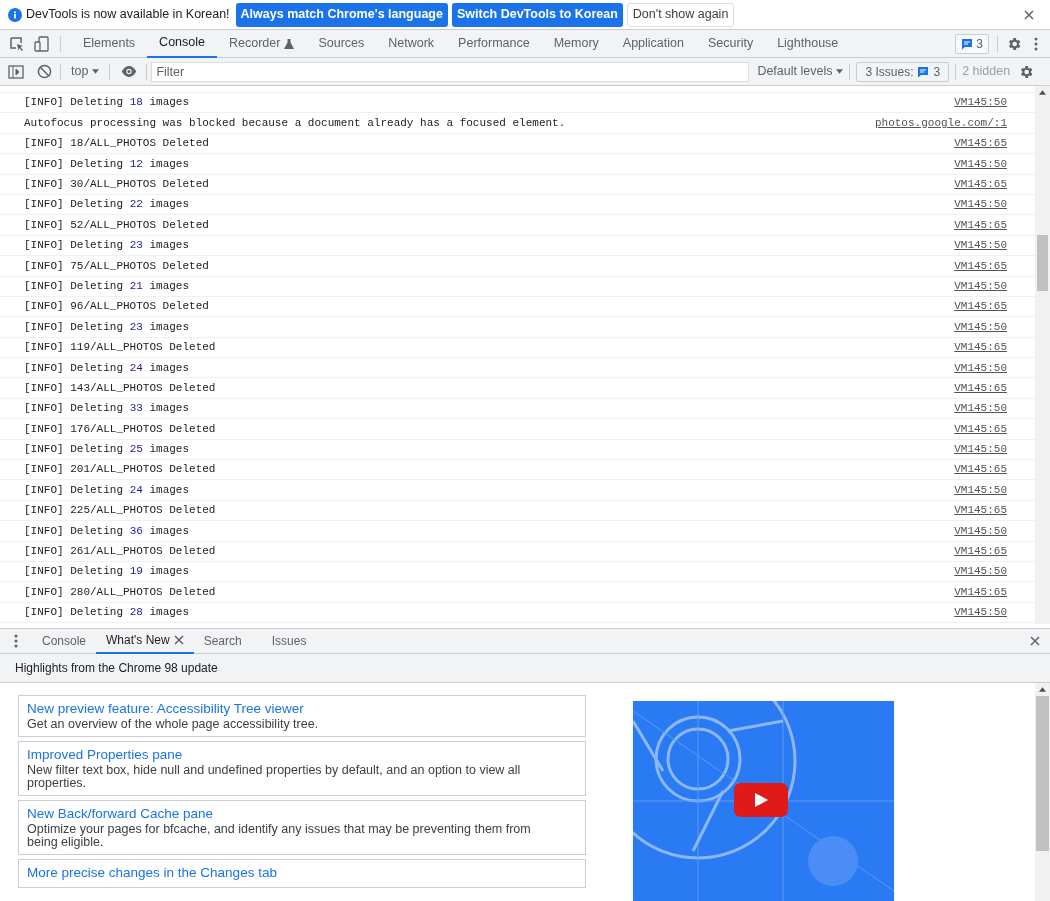  I want to click on feature-card: More precise changes in the Changes tab, so click(302, 873).